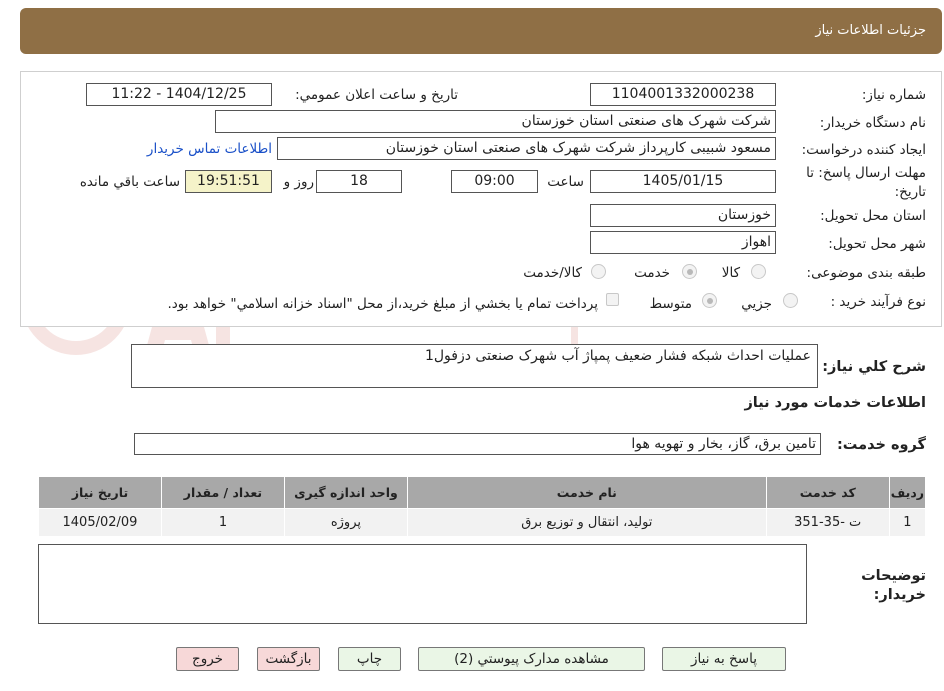 This screenshot has width=944, height=691. What do you see at coordinates (179, 94) in the screenshot?
I see `announce-date-field: 1404/12/25 - 11:22` at bounding box center [179, 94].